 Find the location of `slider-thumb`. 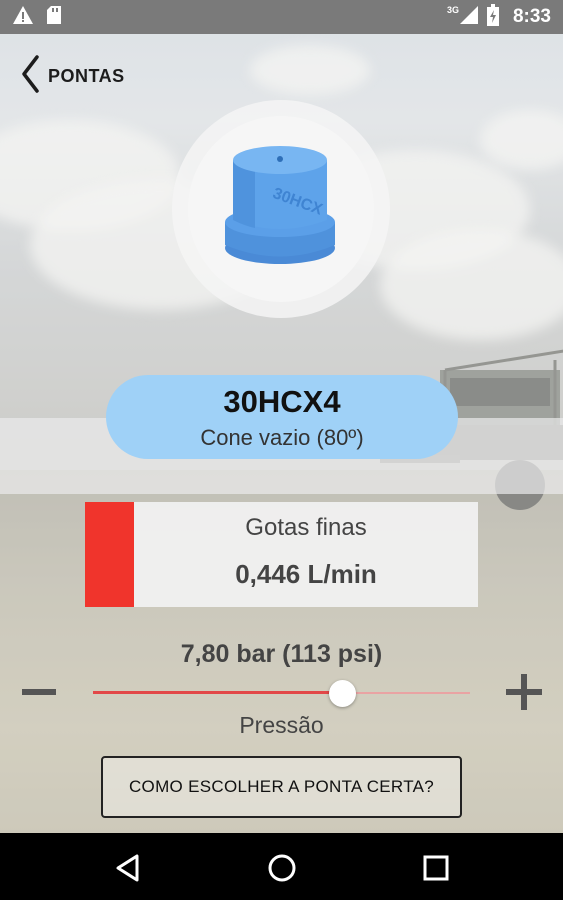

slider-thumb is located at coordinates (342, 693).